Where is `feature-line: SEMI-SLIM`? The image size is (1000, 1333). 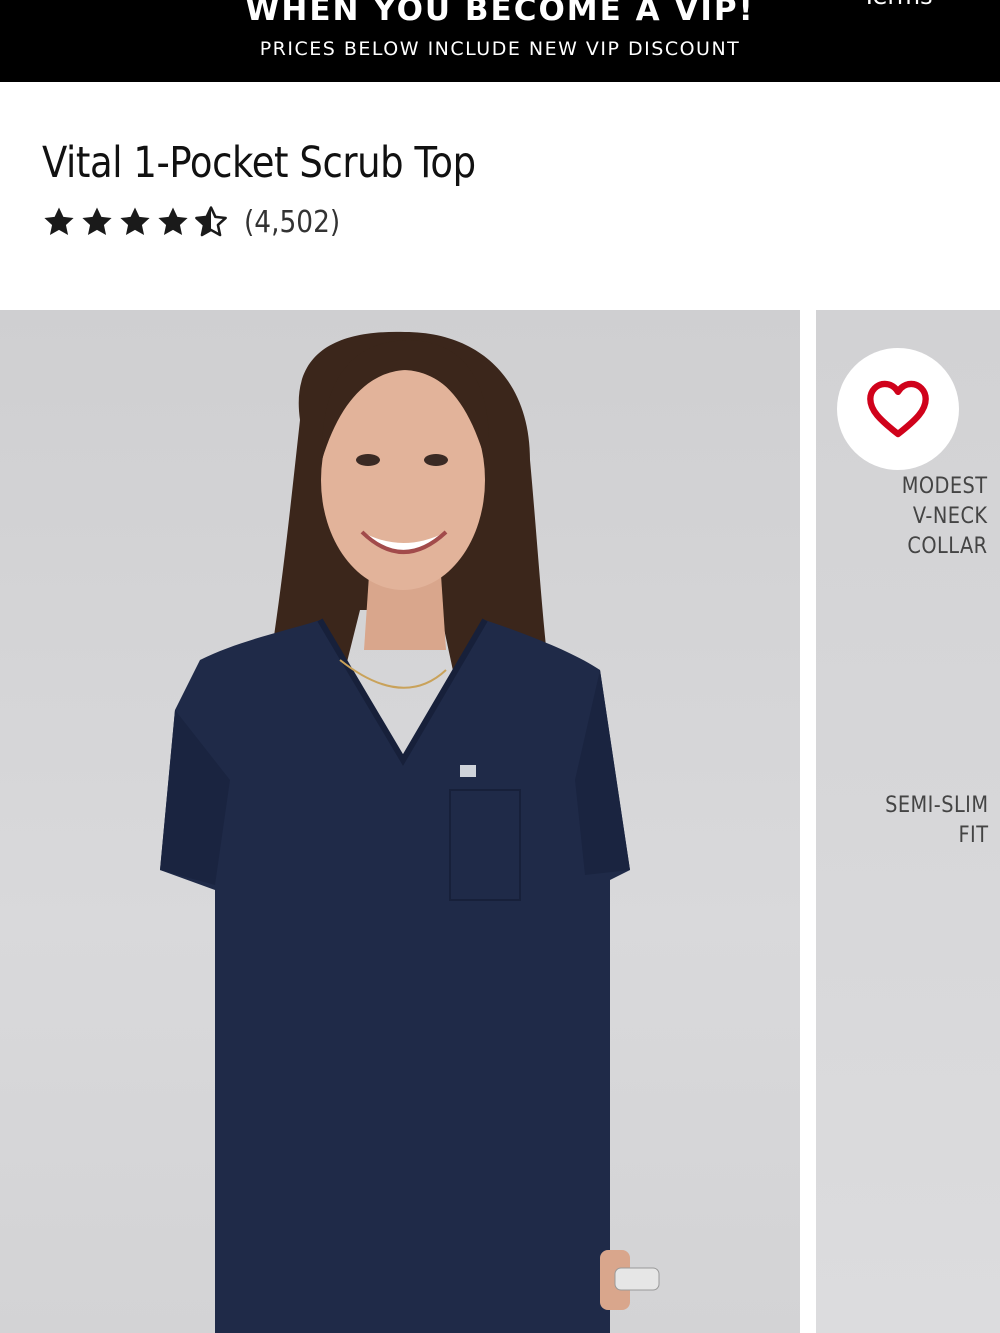 feature-line: SEMI-SLIM is located at coordinates (936, 805).